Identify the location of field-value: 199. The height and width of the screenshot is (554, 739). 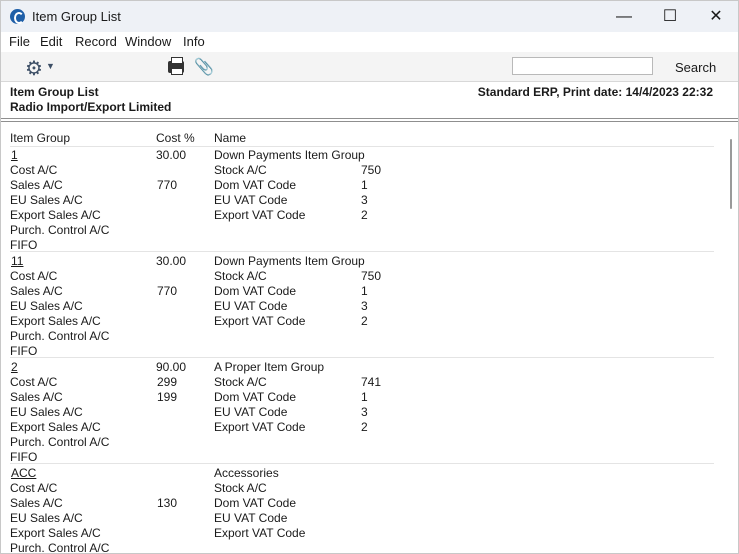
(167, 397).